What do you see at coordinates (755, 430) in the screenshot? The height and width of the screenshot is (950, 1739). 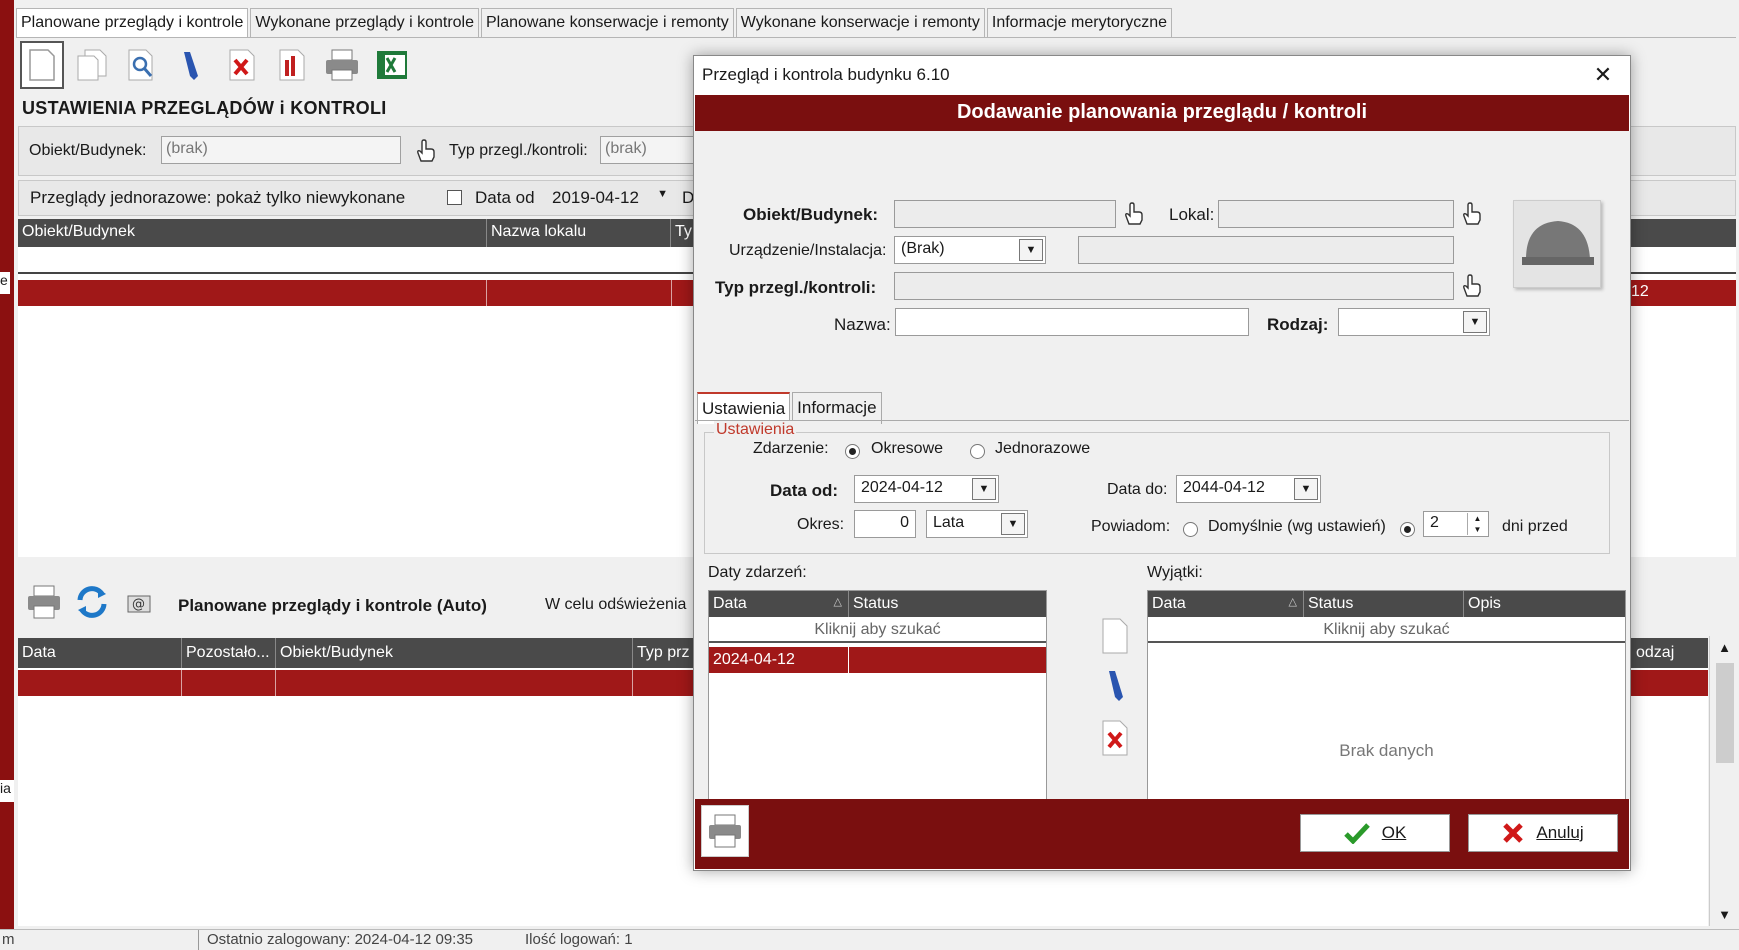 I see `settings-group-title: Ustawienia` at bounding box center [755, 430].